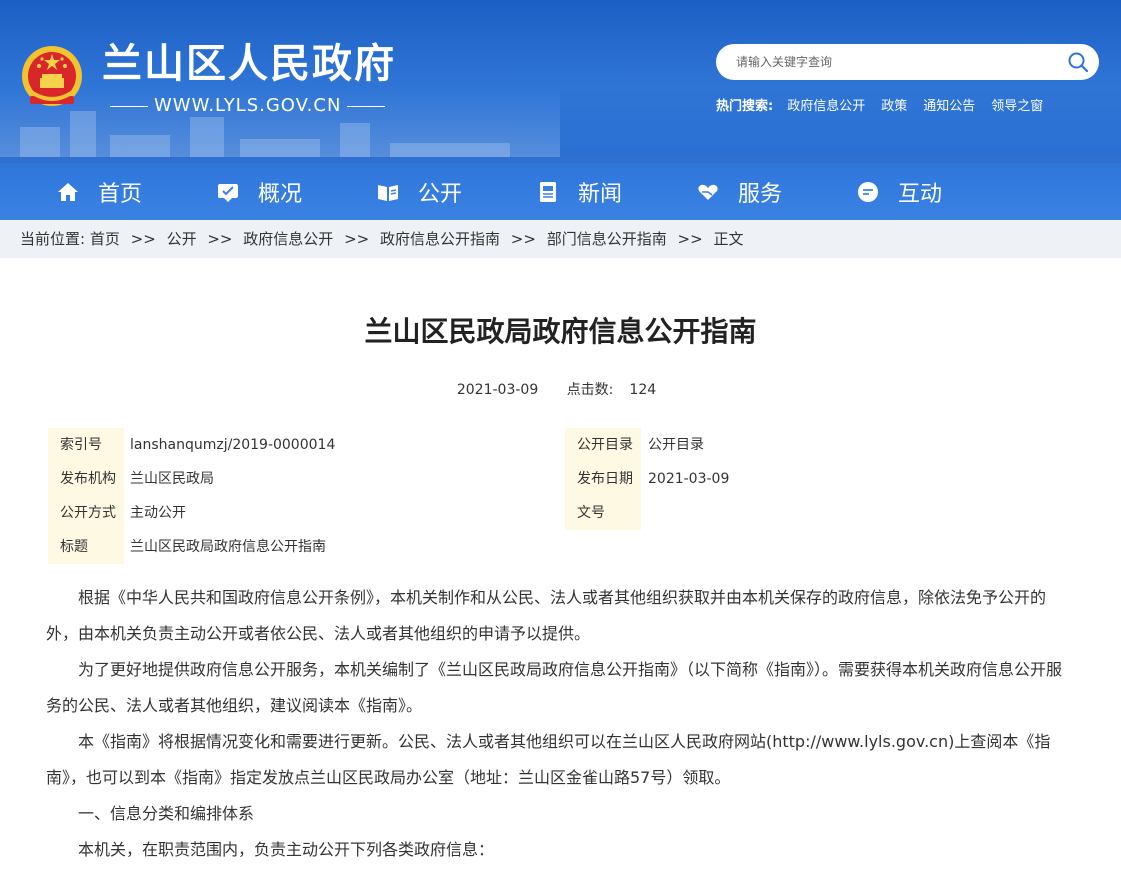  I want to click on hot-search-label: 热门搜索:, so click(745, 106).